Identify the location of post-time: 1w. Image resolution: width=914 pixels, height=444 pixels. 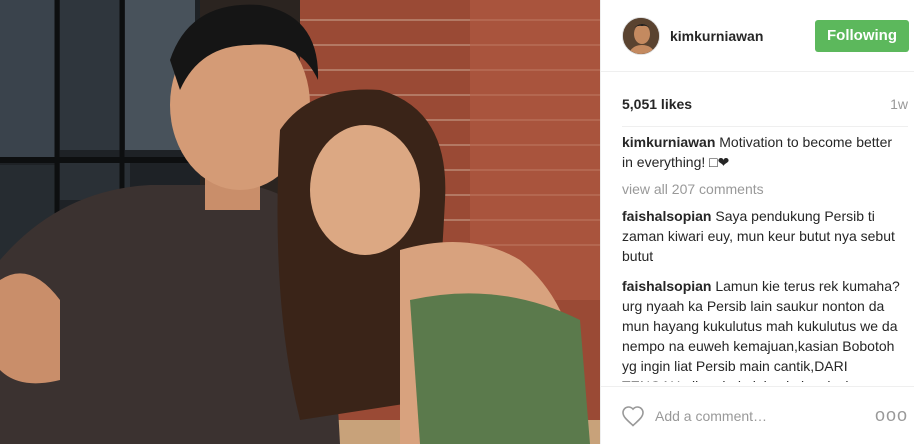
(899, 104).